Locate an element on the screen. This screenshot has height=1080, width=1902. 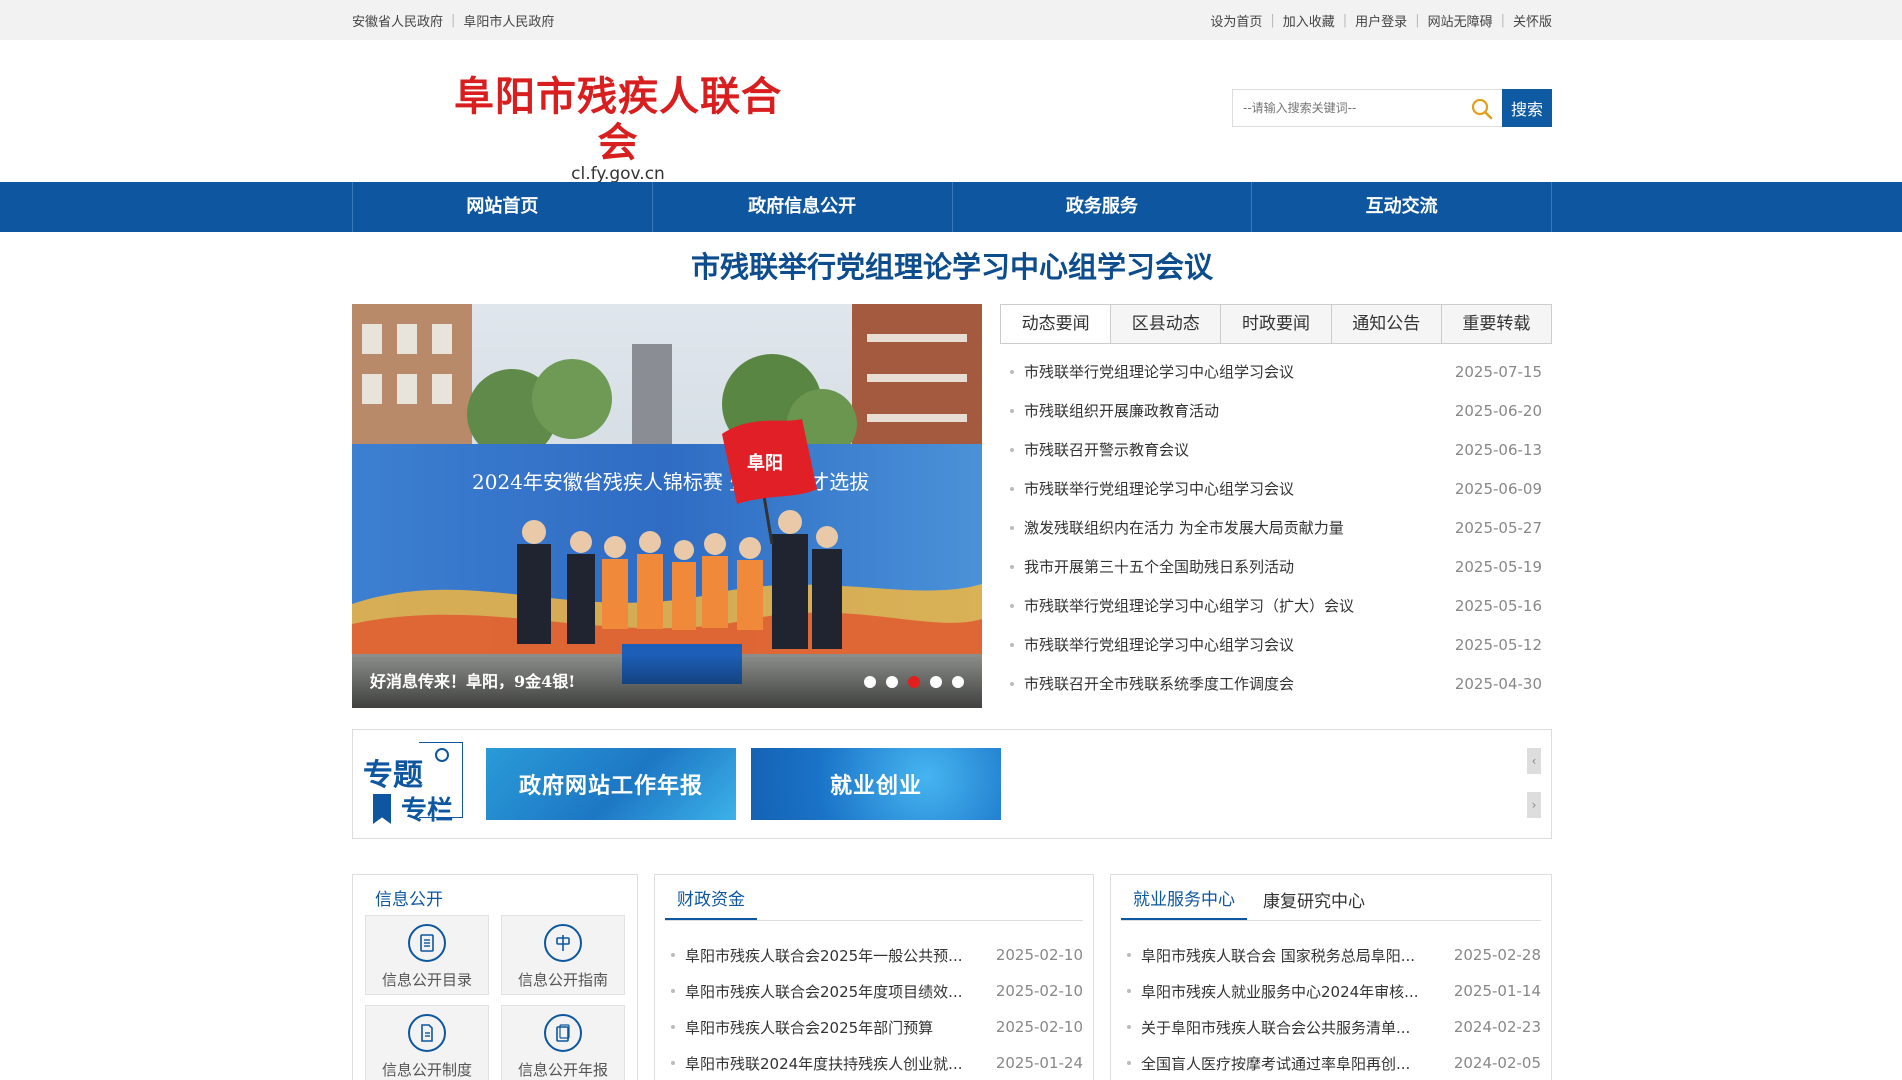
list-item: 激发残联组织内在活力 为全市发展大局贡献力量 2025-05-27 is located at coordinates (1276, 527).